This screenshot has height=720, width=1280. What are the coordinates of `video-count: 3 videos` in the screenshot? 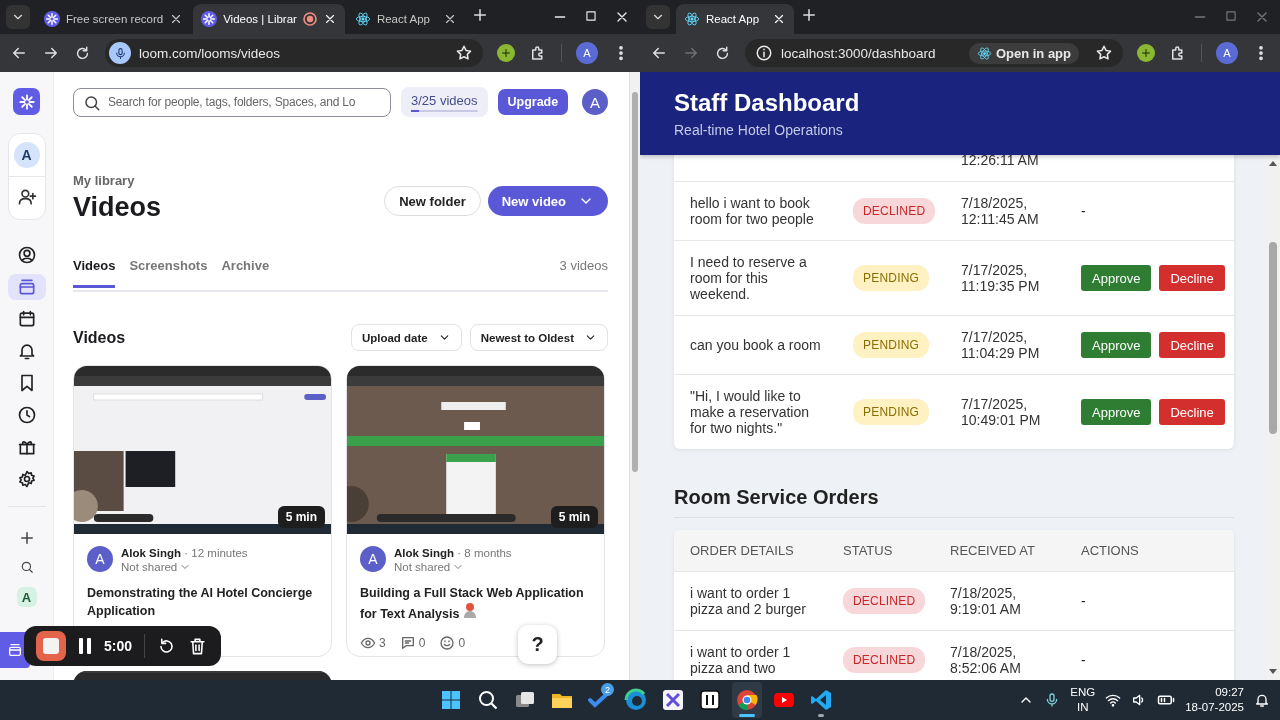 It's located at (583, 265).